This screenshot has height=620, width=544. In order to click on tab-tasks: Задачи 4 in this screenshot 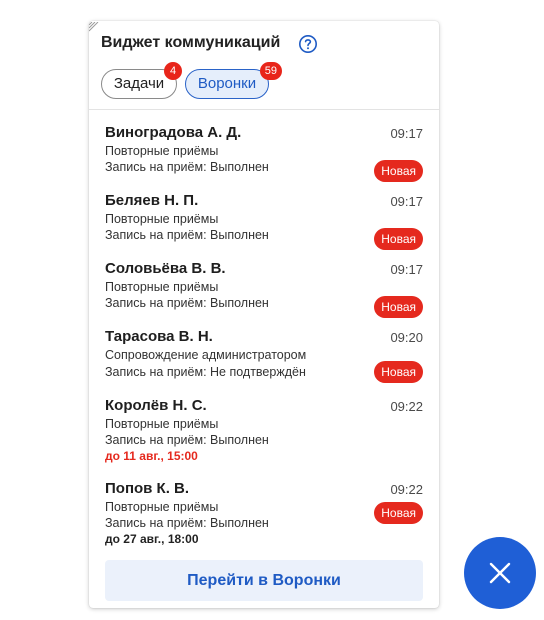, I will do `click(141, 80)`.